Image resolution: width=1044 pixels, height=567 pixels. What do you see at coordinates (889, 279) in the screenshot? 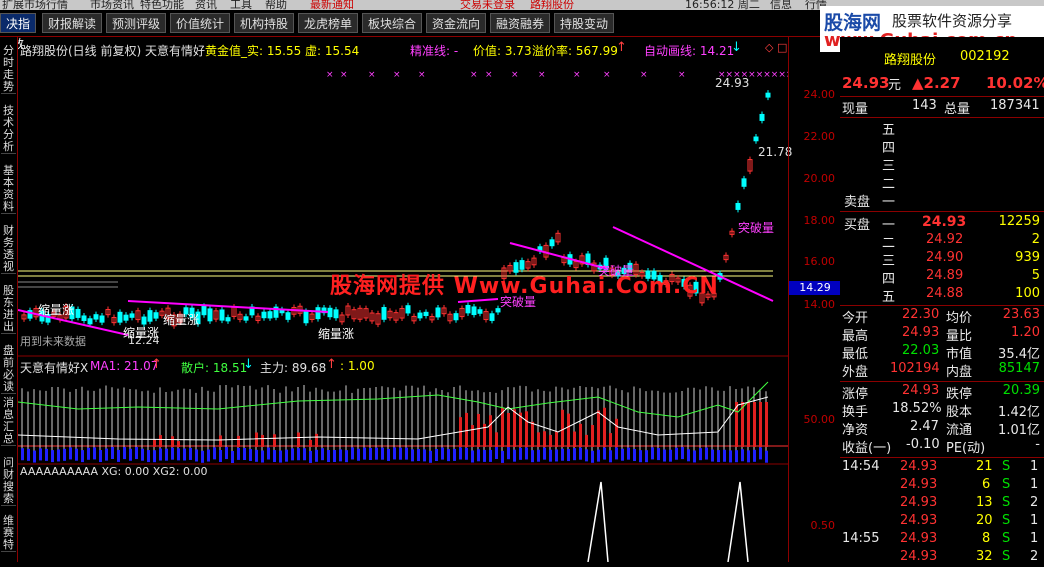
I see `bid-level: 四` at bounding box center [889, 279].